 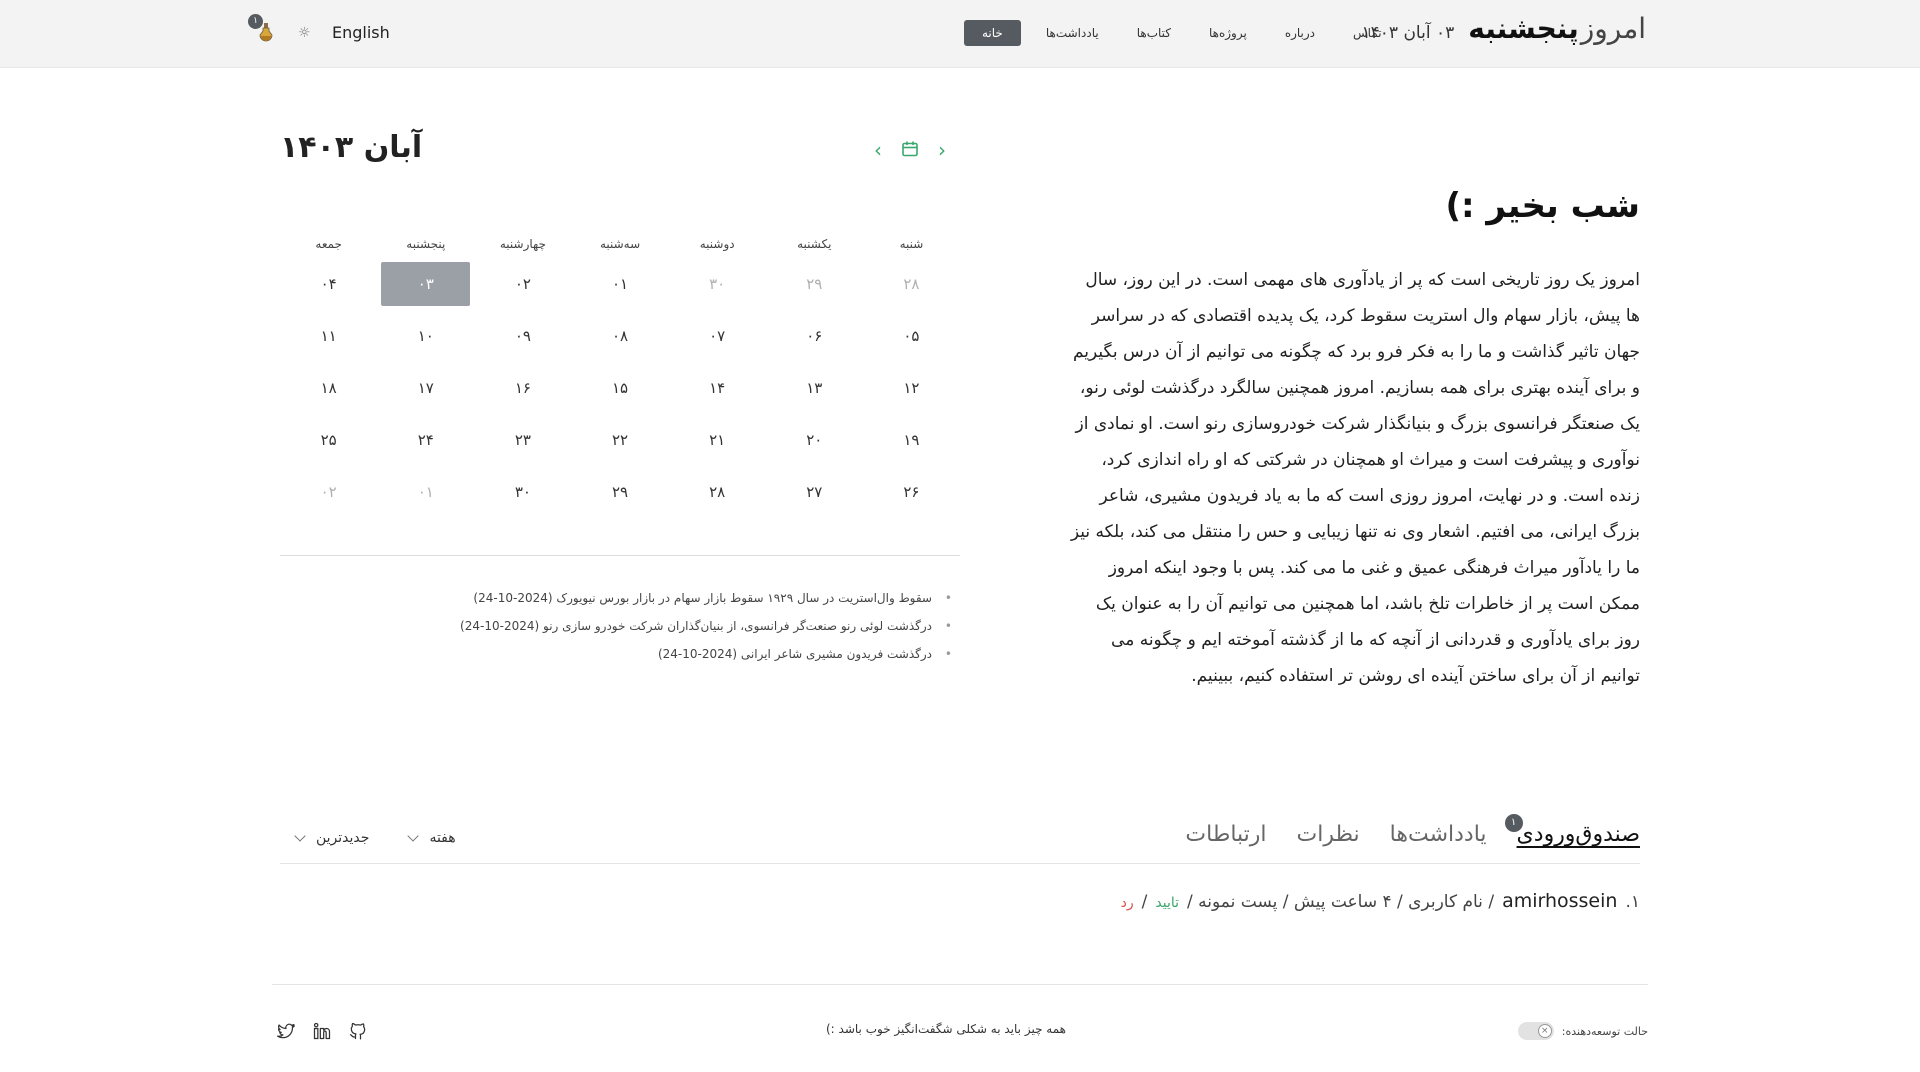 What do you see at coordinates (878, 150) in the screenshot?
I see `chevron-left-icon: ‹` at bounding box center [878, 150].